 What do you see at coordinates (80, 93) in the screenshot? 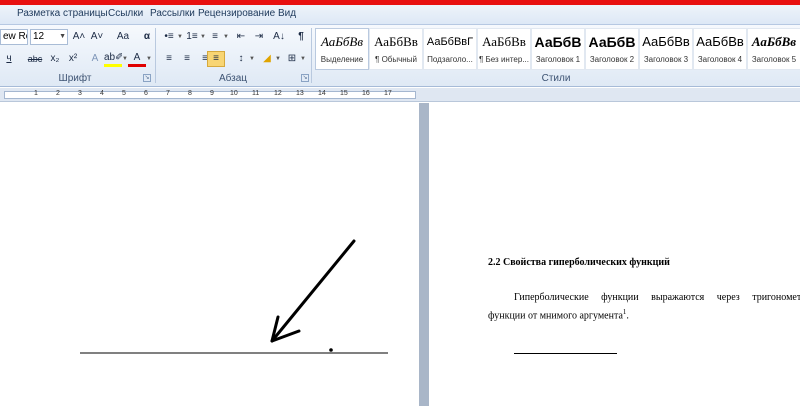
I see `ruler-number: 3` at bounding box center [80, 93].